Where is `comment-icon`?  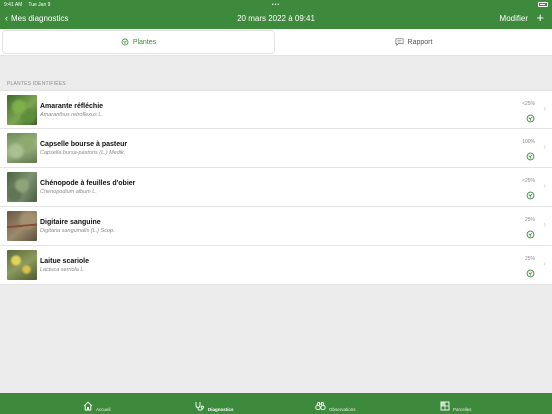
comment-icon is located at coordinates (399, 42).